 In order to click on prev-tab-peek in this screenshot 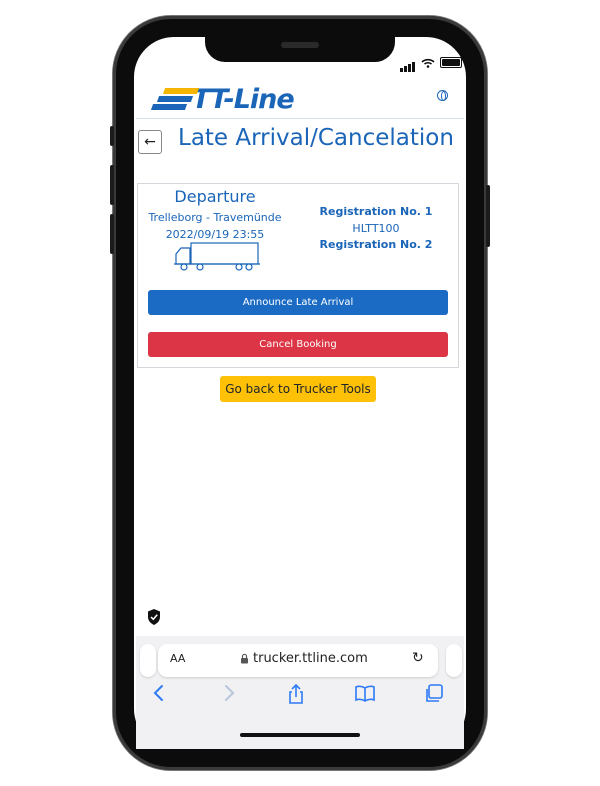, I will do `click(148, 660)`.